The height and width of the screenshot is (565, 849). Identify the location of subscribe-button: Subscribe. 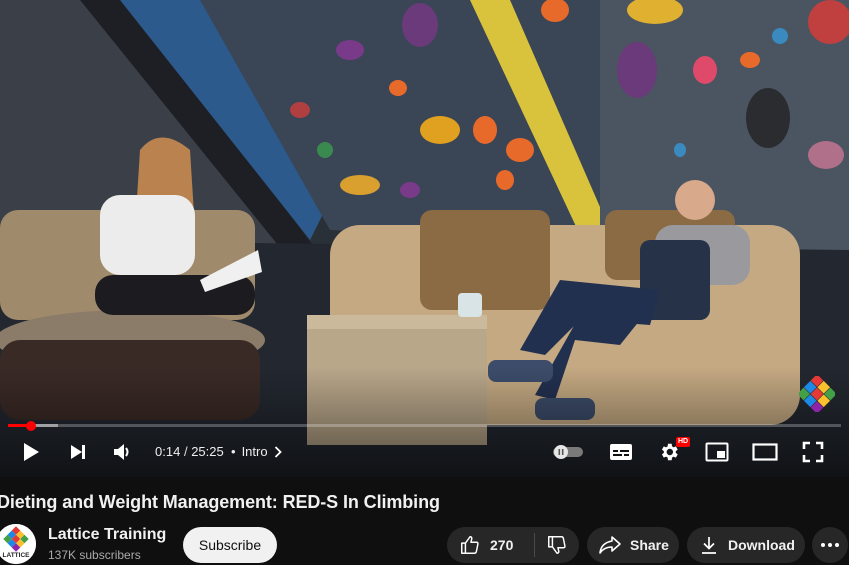
(230, 545).